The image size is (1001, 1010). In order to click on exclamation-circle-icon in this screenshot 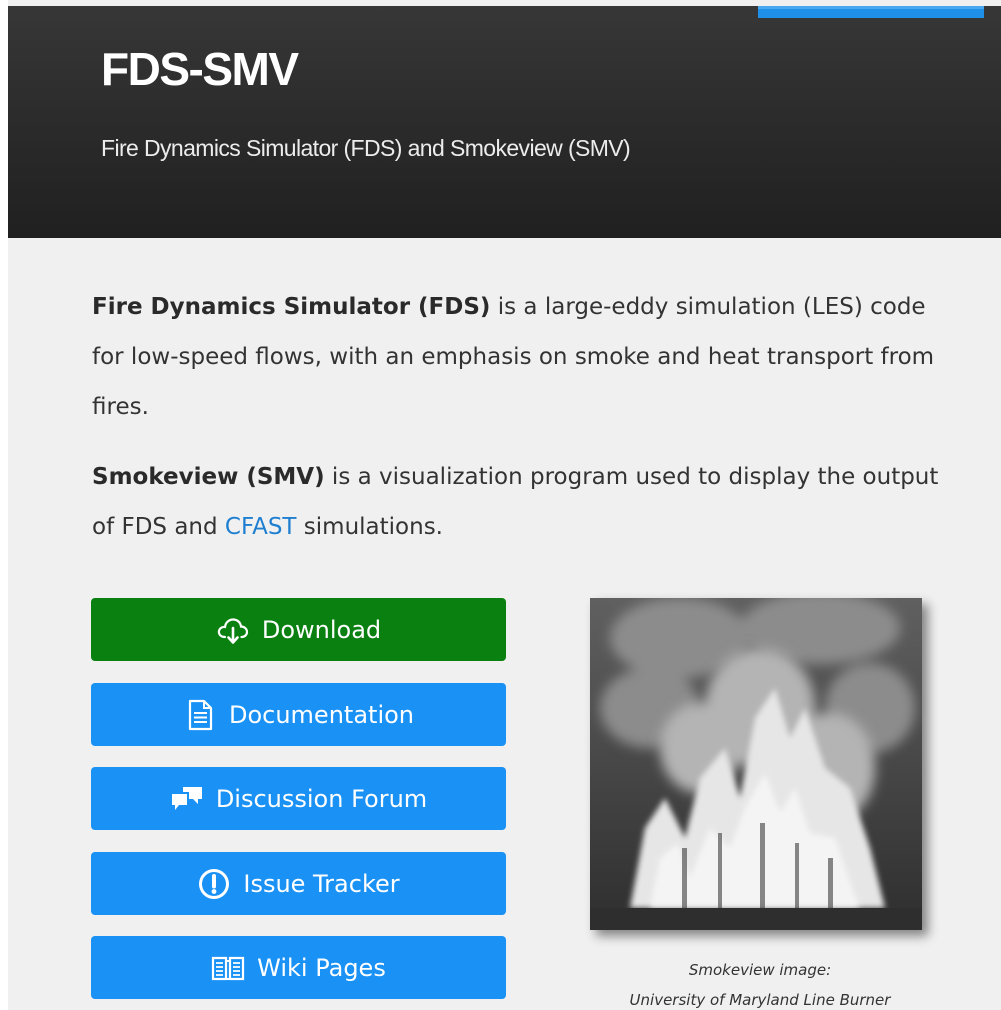, I will do `click(214, 884)`.